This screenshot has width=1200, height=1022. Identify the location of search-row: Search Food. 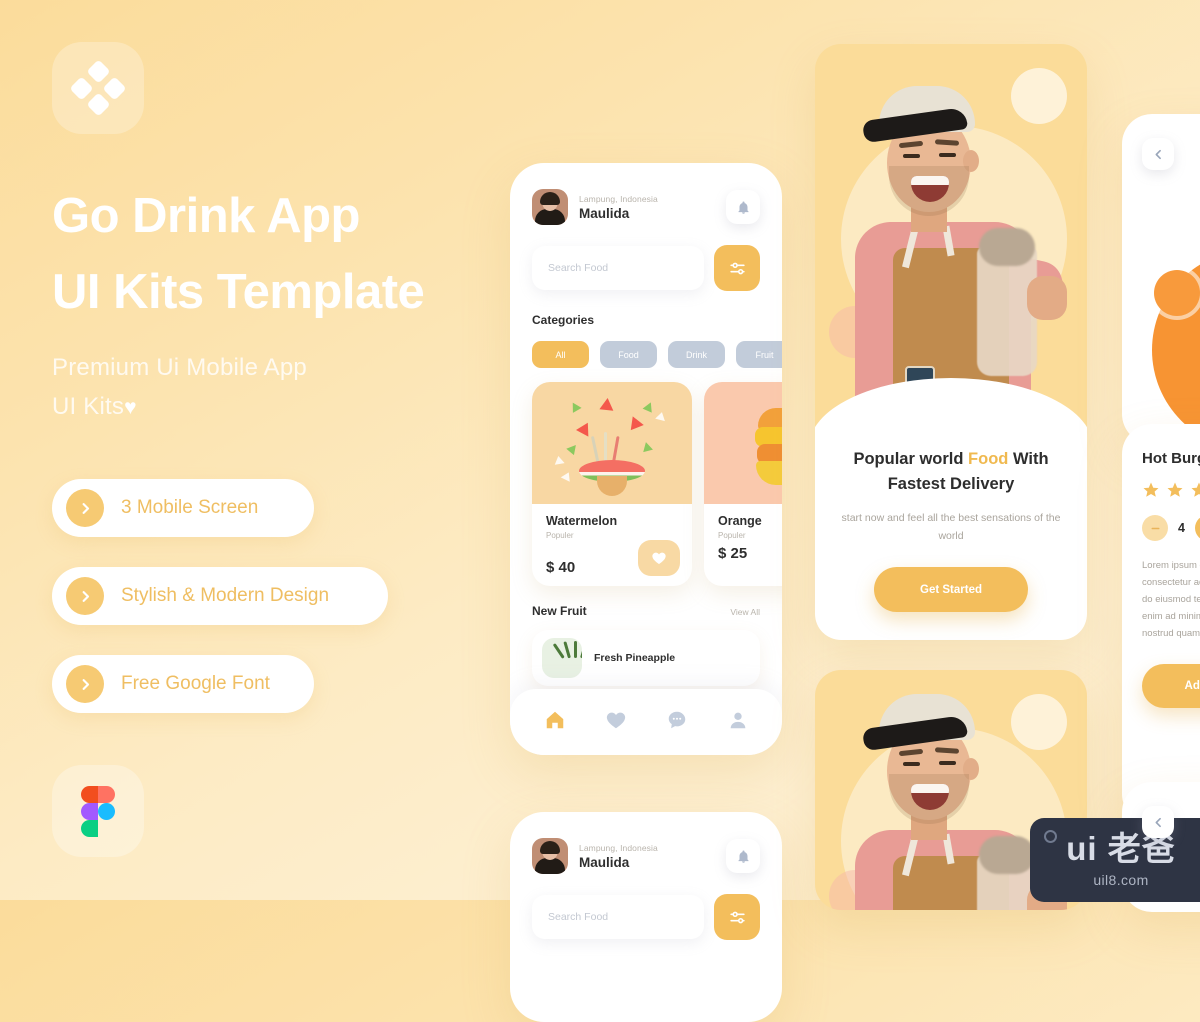
(646, 268).